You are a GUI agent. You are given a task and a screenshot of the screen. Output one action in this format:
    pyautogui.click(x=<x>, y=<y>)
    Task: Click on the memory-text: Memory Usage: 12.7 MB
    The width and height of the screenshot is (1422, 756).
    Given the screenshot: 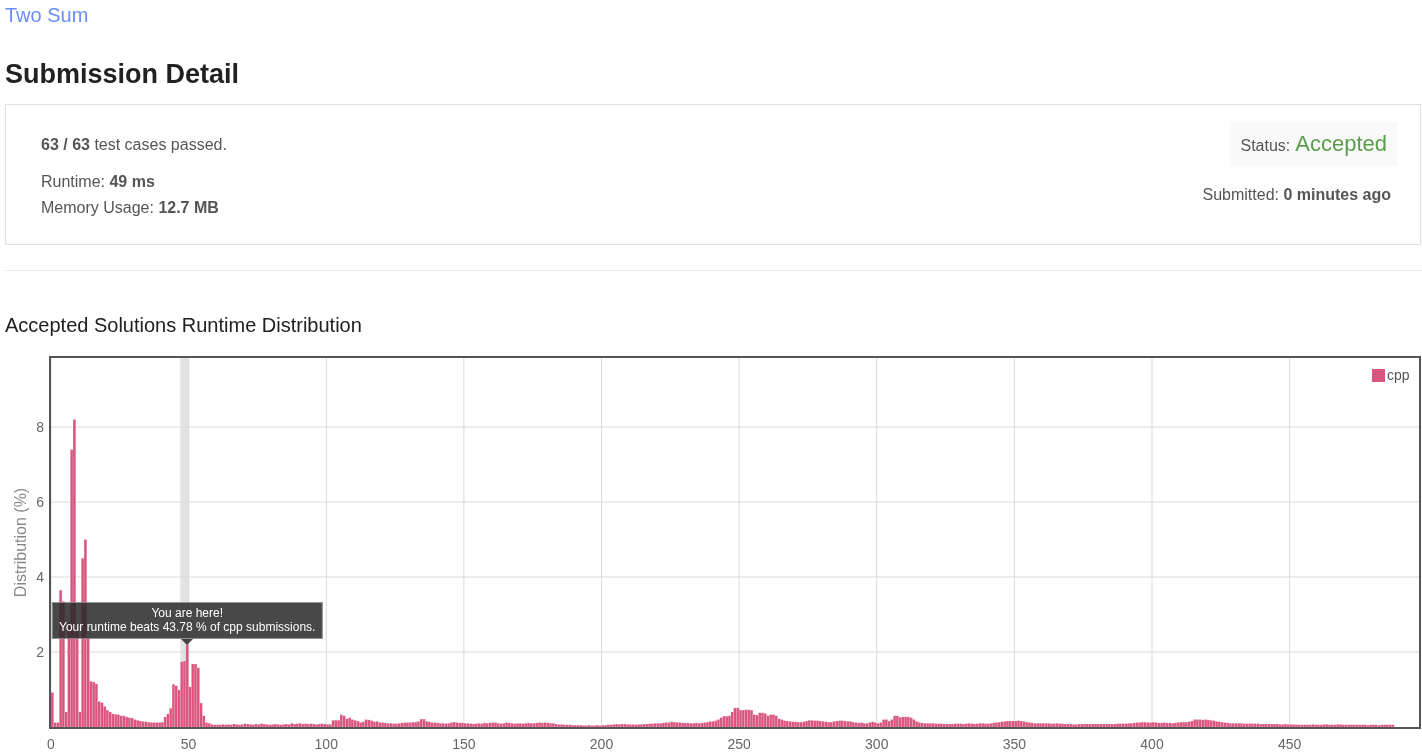 What is the action you would take?
    pyautogui.click(x=130, y=208)
    